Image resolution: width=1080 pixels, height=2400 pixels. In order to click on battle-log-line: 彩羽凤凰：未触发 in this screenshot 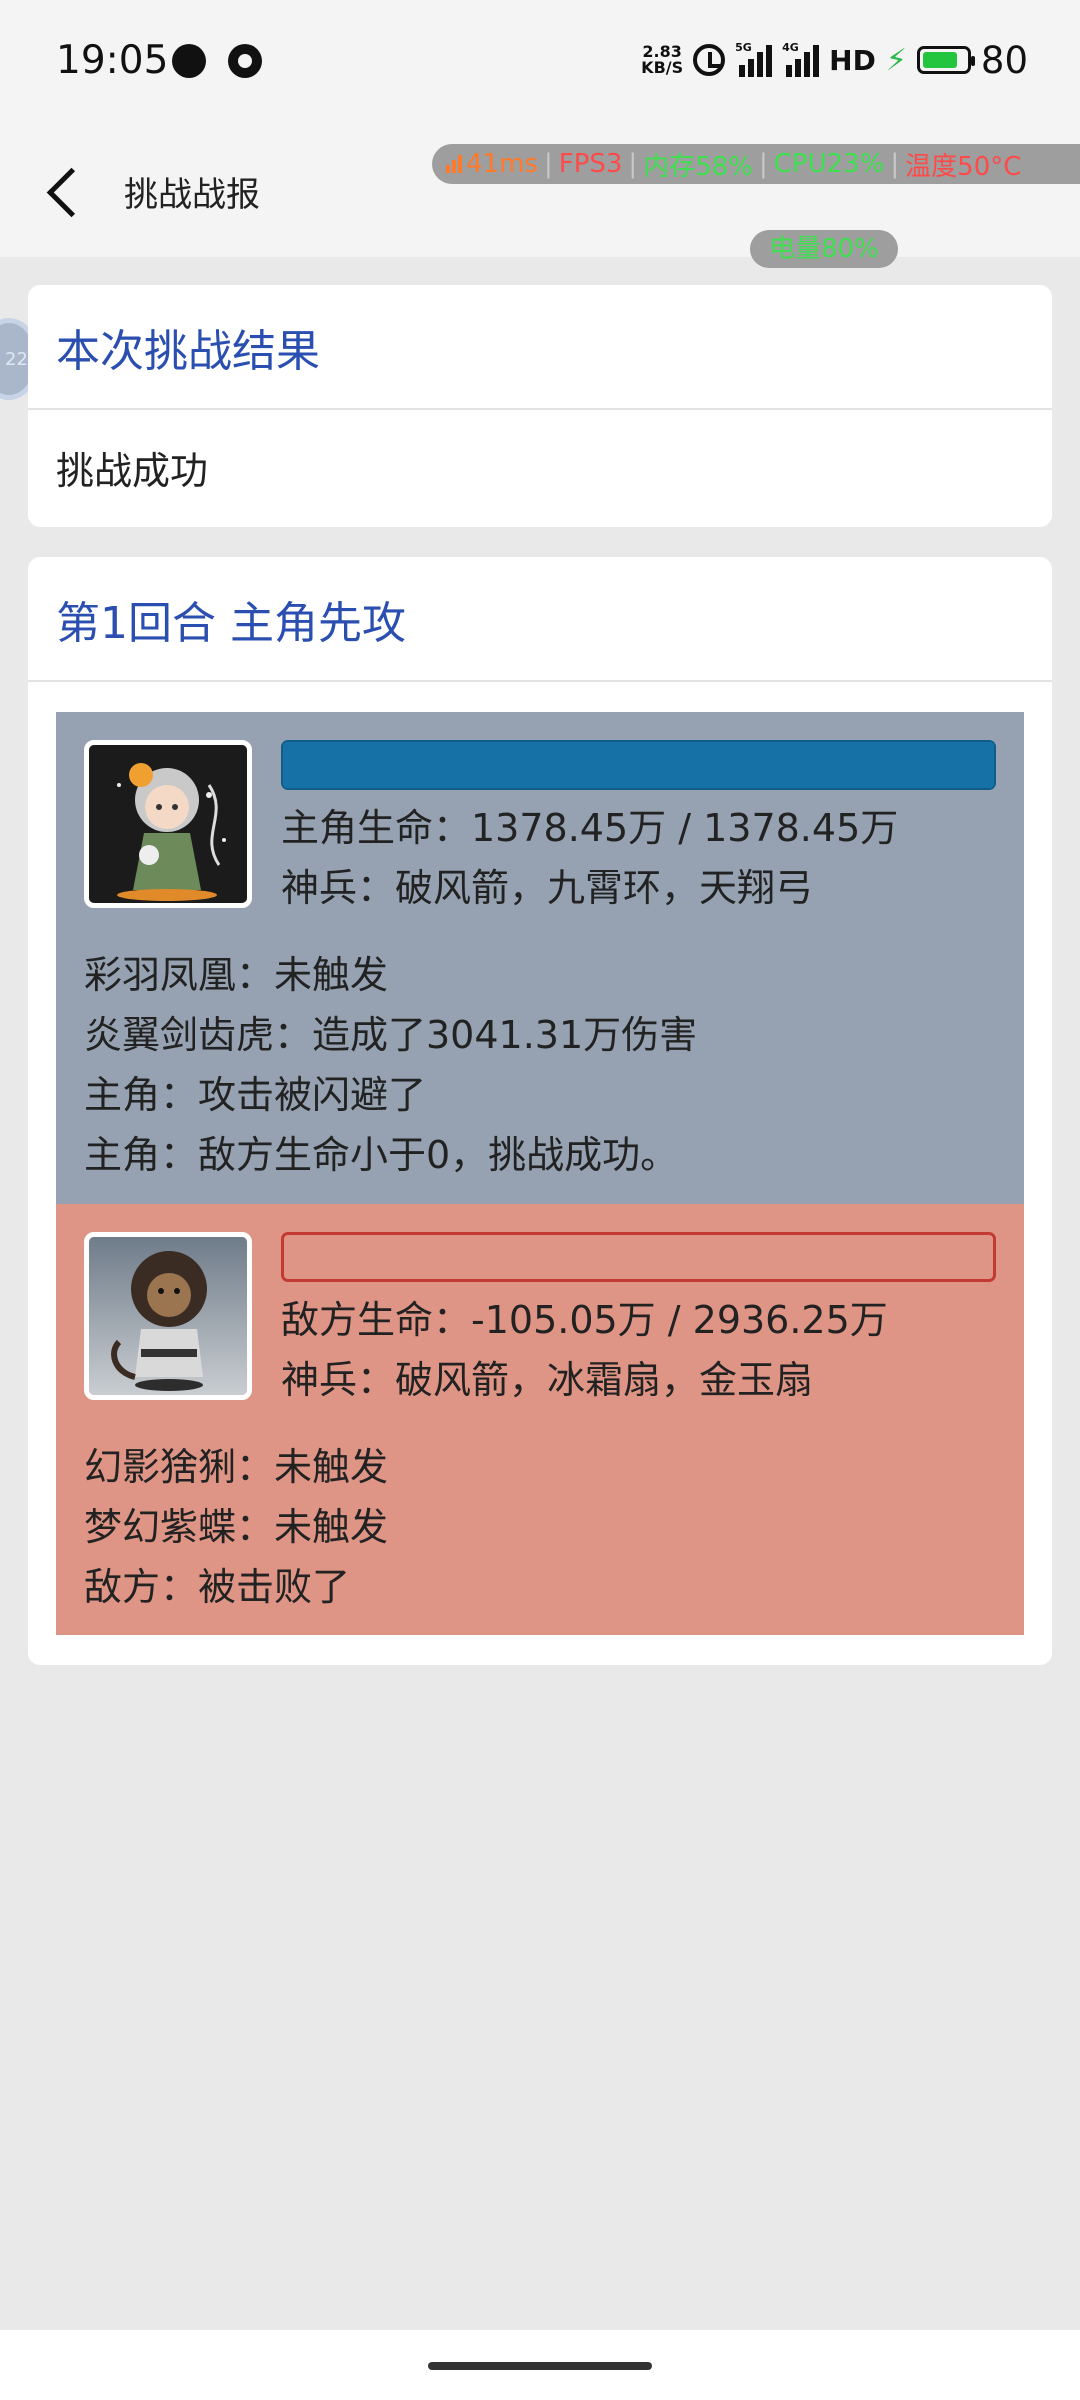, I will do `click(236, 975)`.